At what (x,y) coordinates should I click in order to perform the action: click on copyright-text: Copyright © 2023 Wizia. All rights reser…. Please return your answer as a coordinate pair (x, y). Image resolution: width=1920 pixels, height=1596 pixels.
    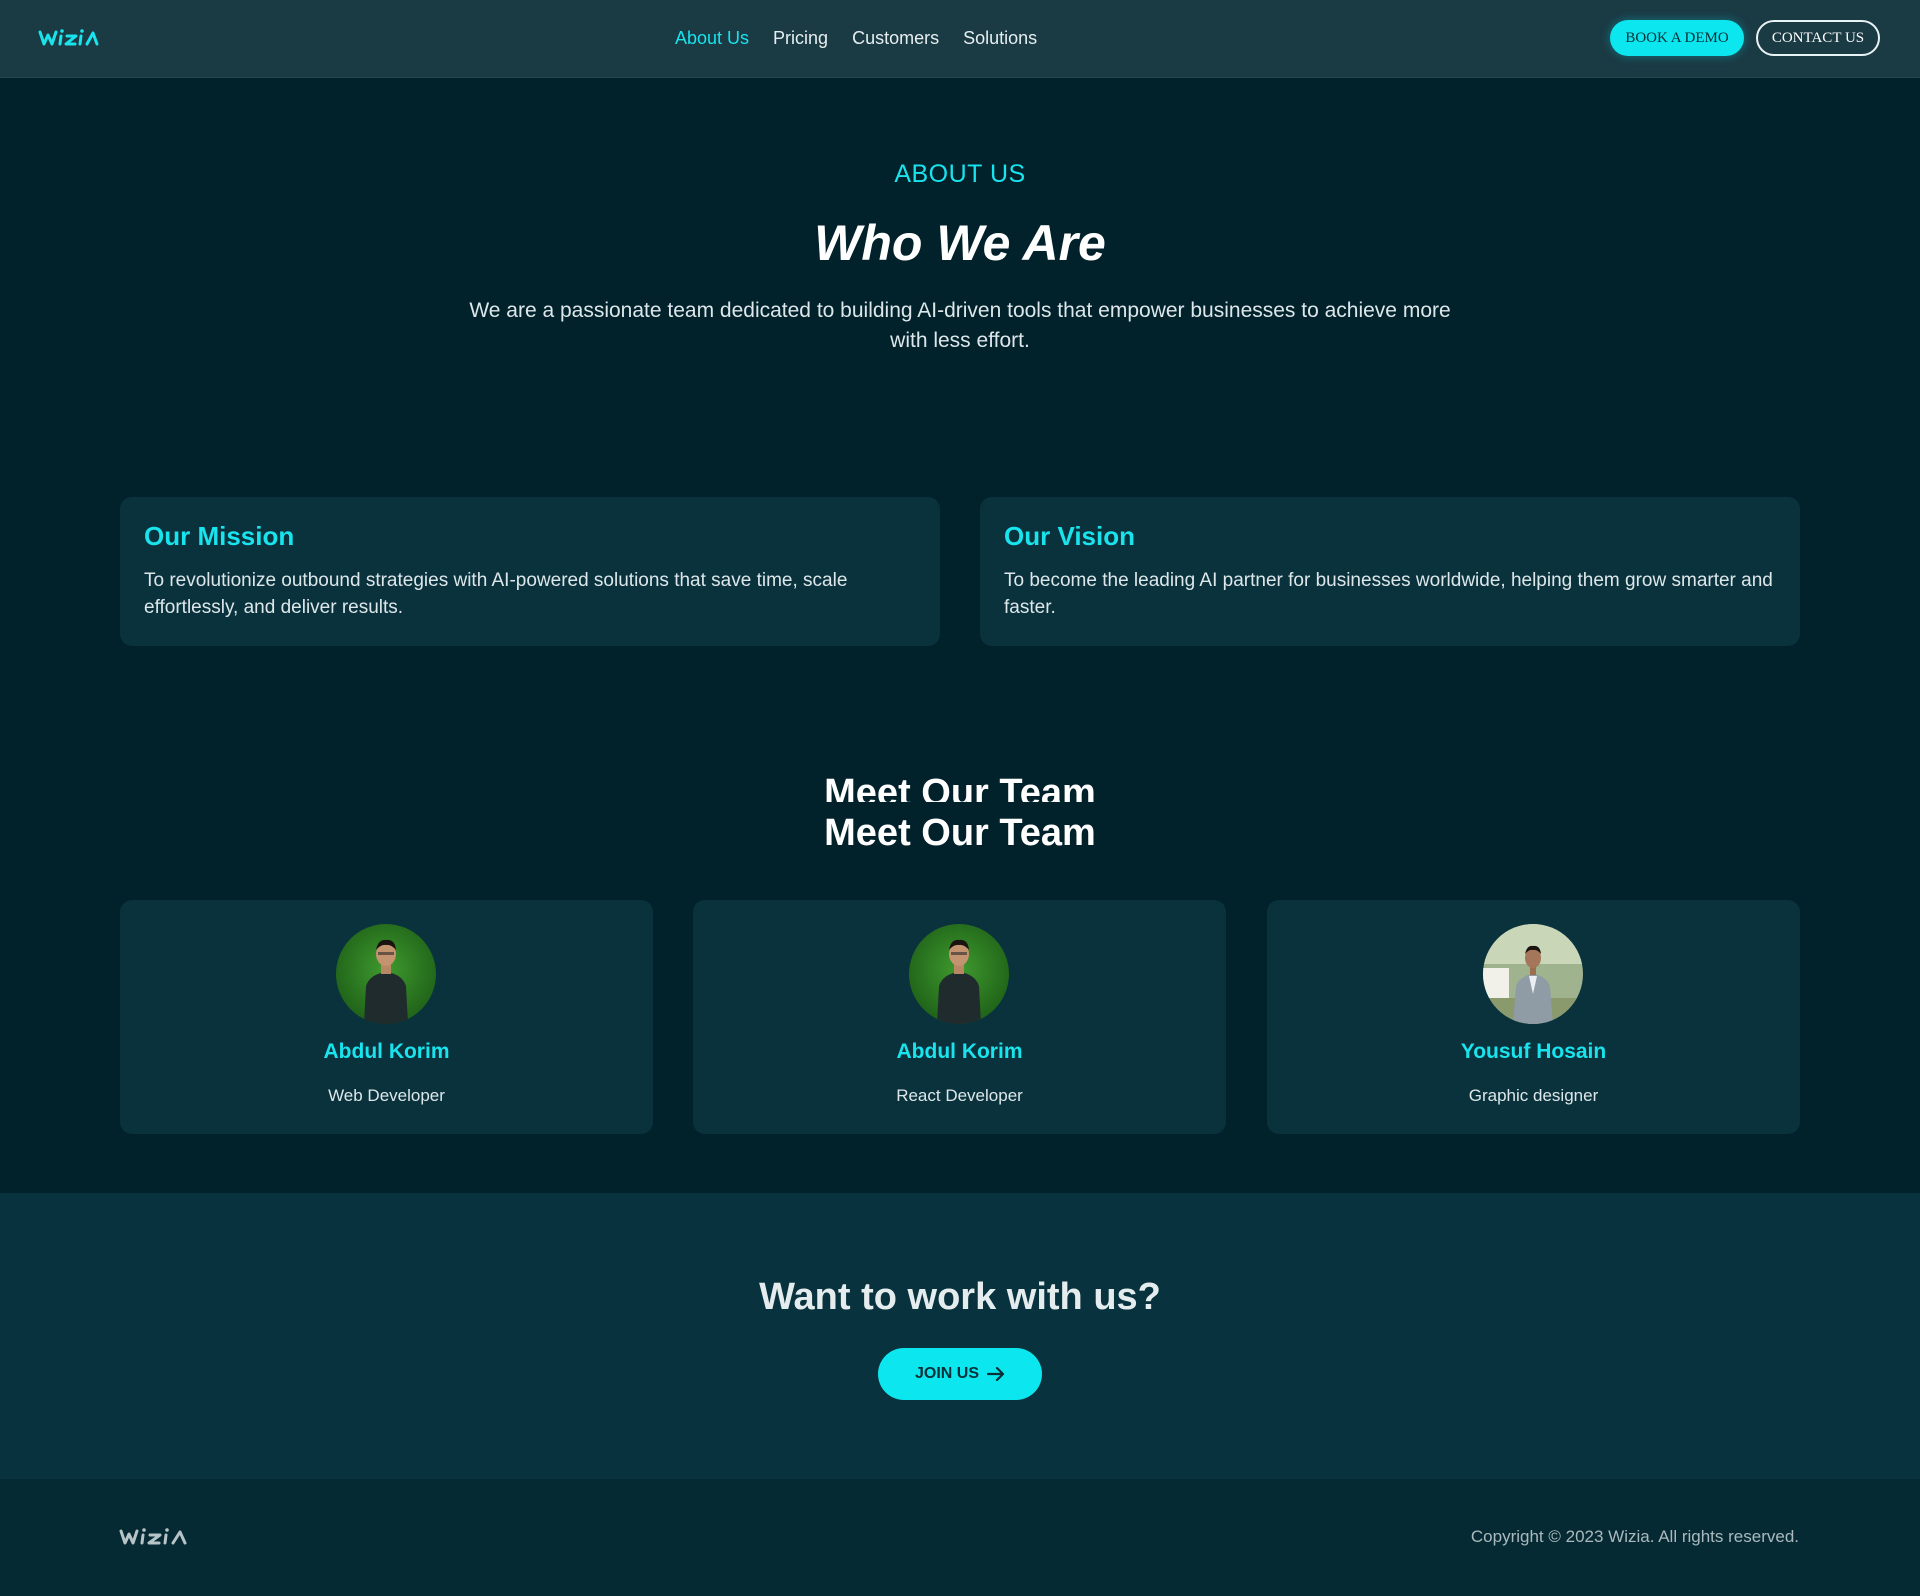
    Looking at the image, I should click on (1634, 1536).